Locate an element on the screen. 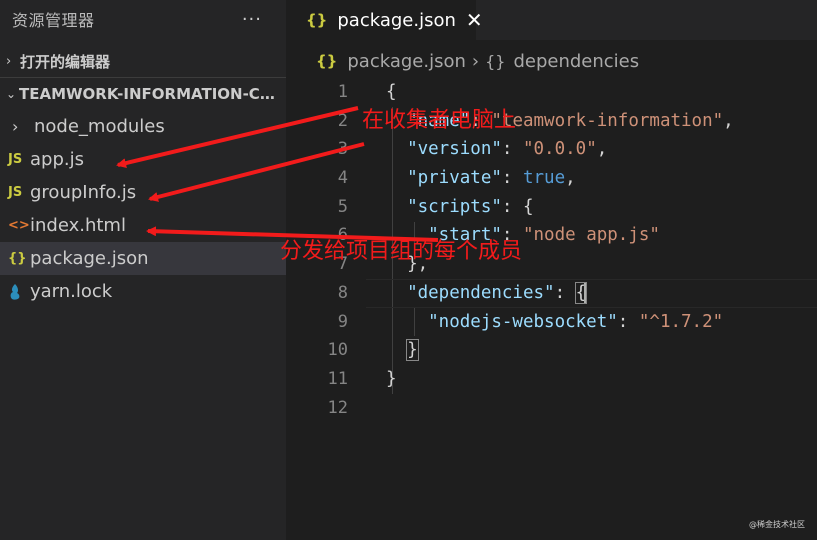  watermark: @稀金技术社区 is located at coordinates (777, 524).